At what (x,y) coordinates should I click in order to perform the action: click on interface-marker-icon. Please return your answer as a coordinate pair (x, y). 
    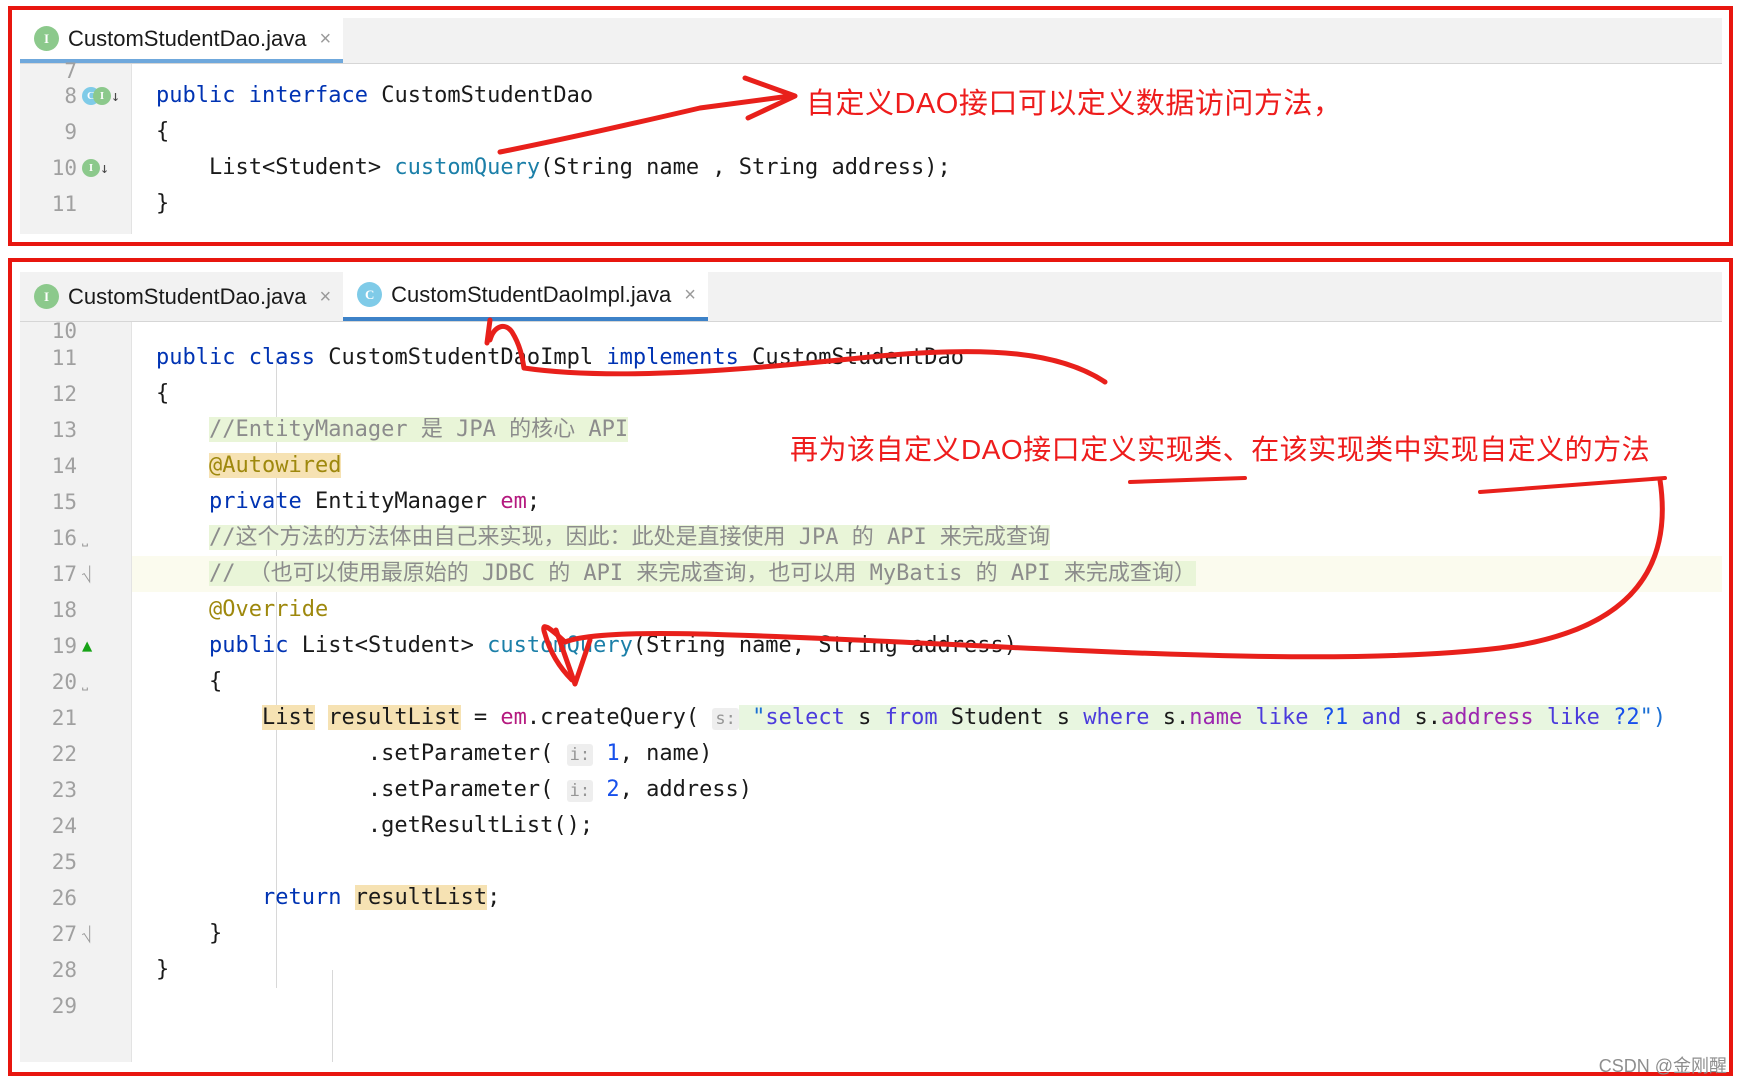
    Looking at the image, I should click on (102, 96).